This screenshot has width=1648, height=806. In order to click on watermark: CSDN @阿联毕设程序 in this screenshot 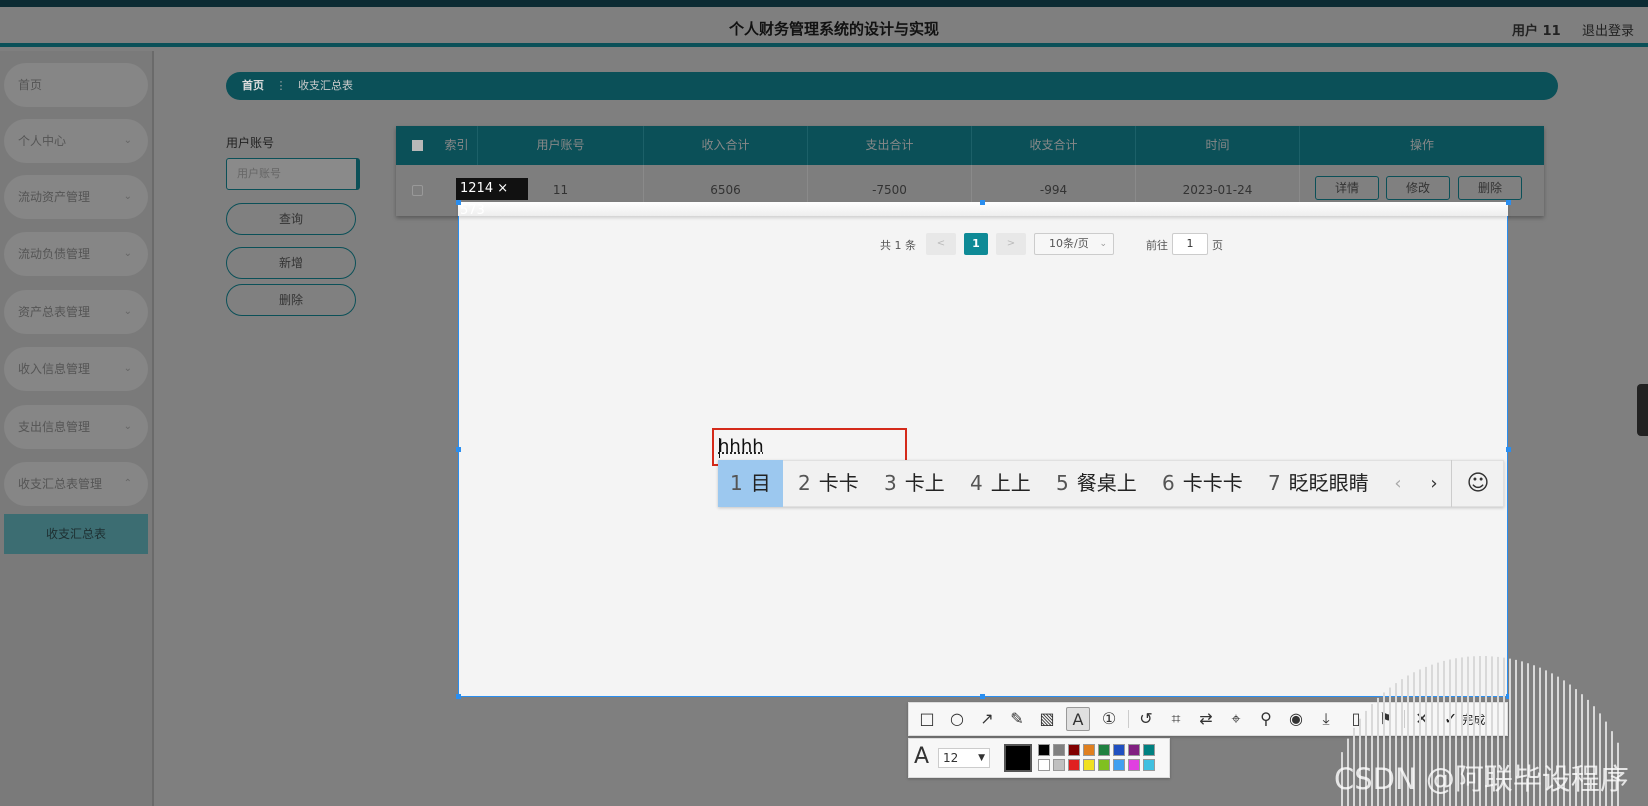, I will do `click(1481, 779)`.